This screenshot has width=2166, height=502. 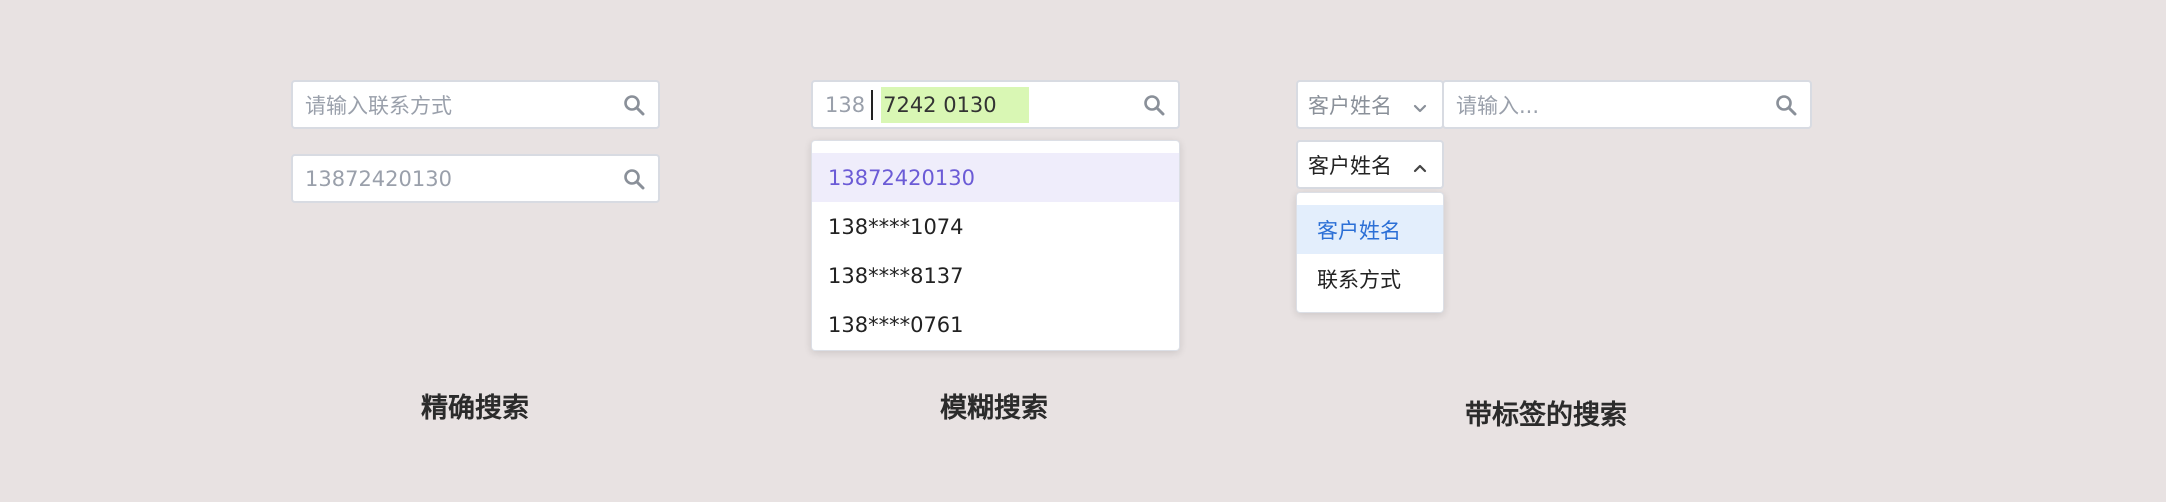 What do you see at coordinates (1350, 165) in the screenshot?
I see `tag-select-open-label: 客户姓名` at bounding box center [1350, 165].